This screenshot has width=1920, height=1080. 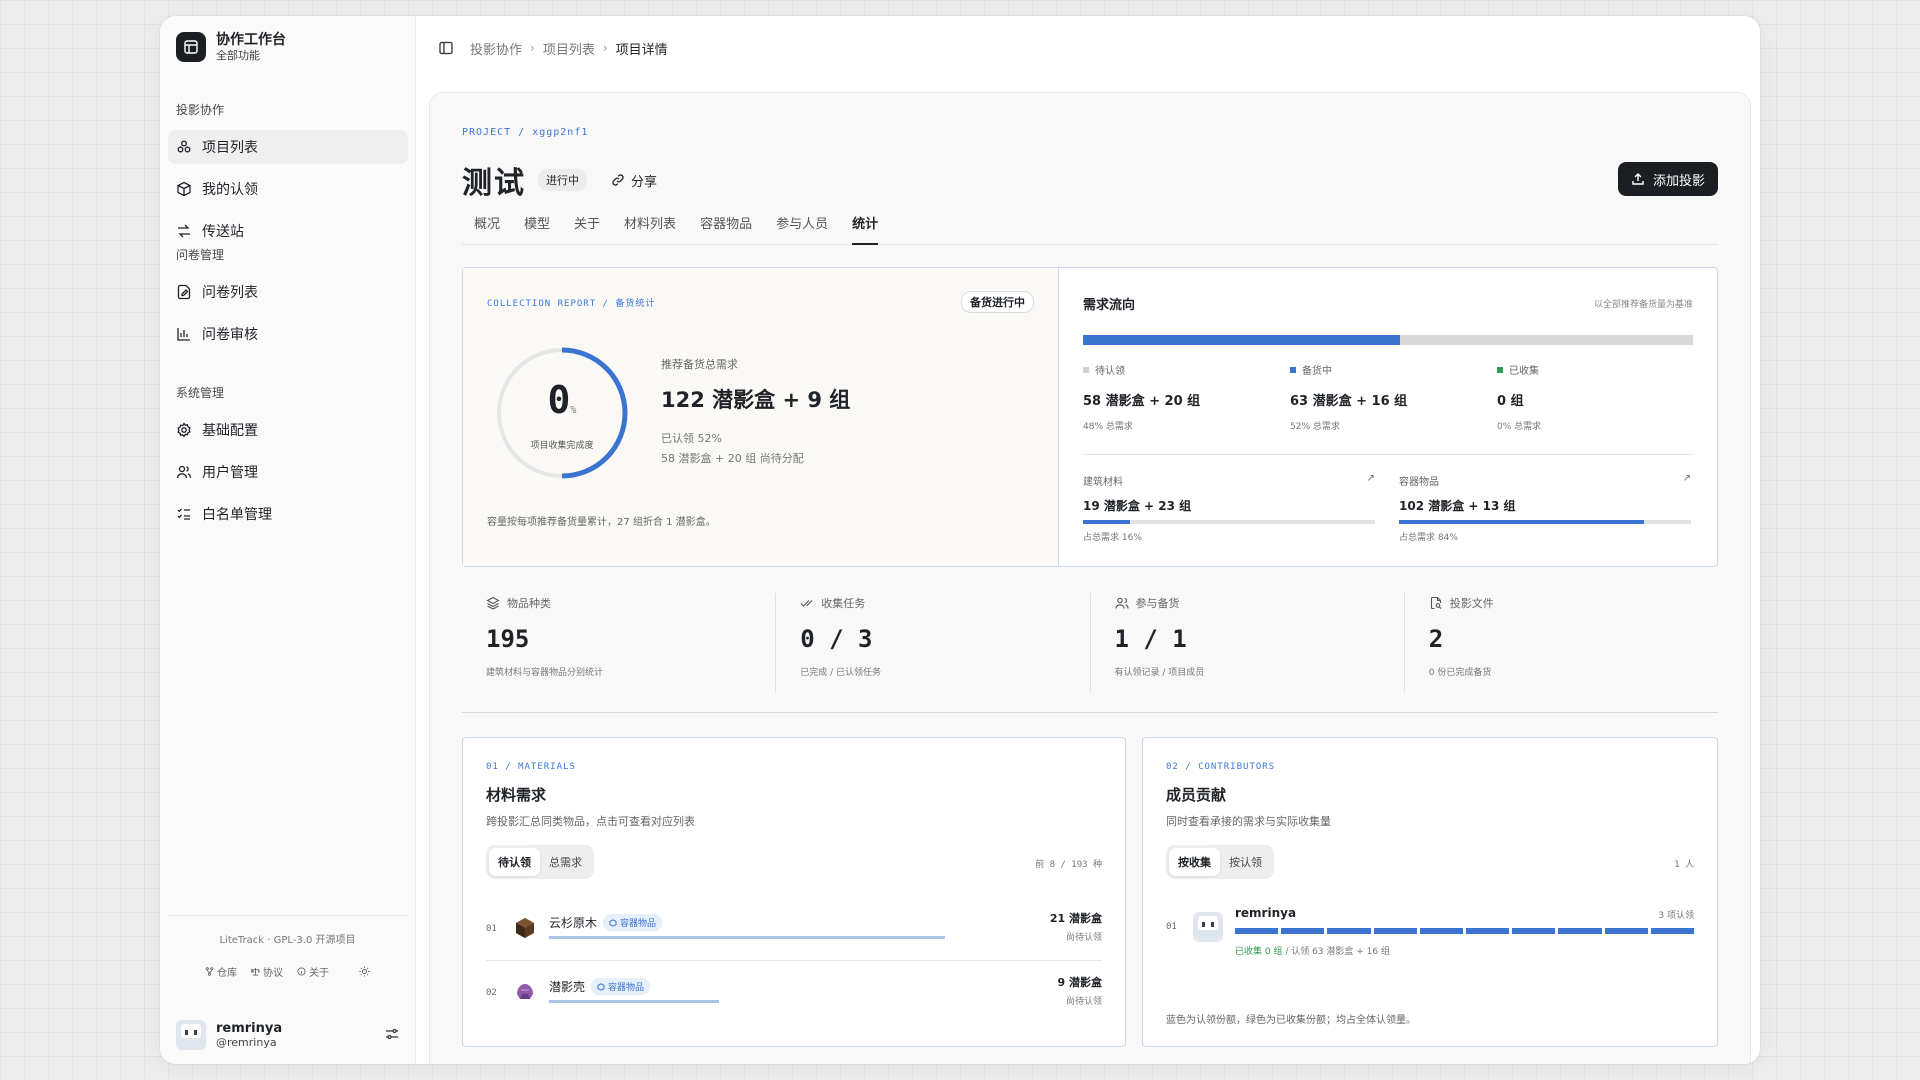 What do you see at coordinates (562, 400) in the screenshot?
I see `completion-percent: 0%` at bounding box center [562, 400].